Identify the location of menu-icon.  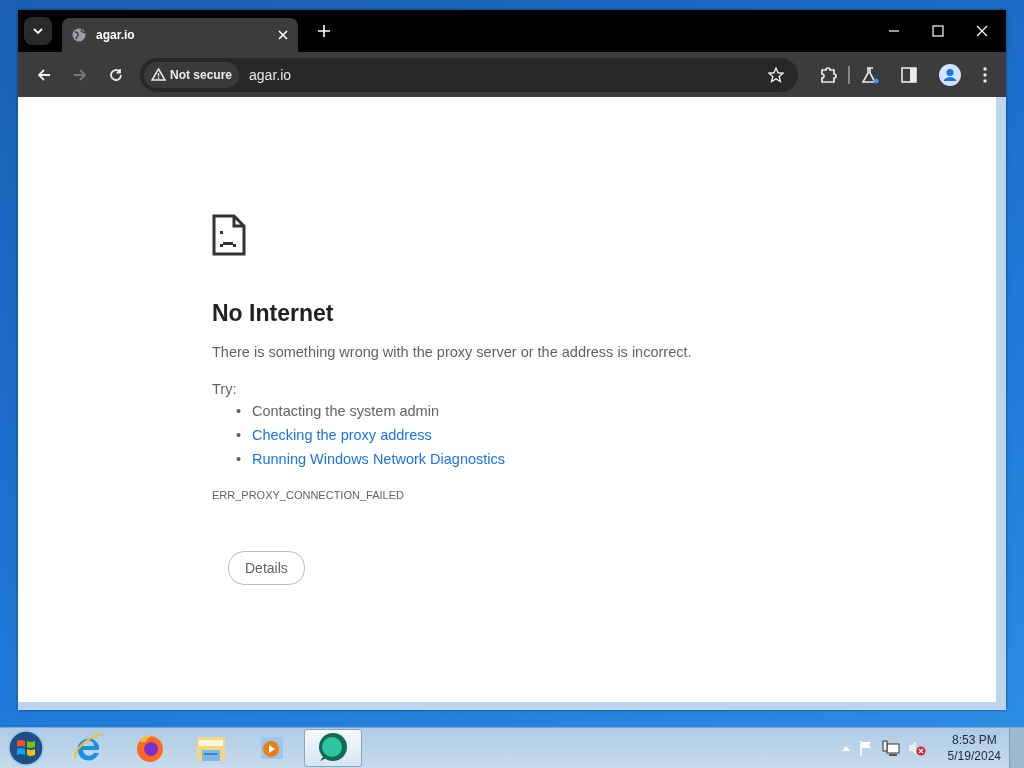
(985, 74).